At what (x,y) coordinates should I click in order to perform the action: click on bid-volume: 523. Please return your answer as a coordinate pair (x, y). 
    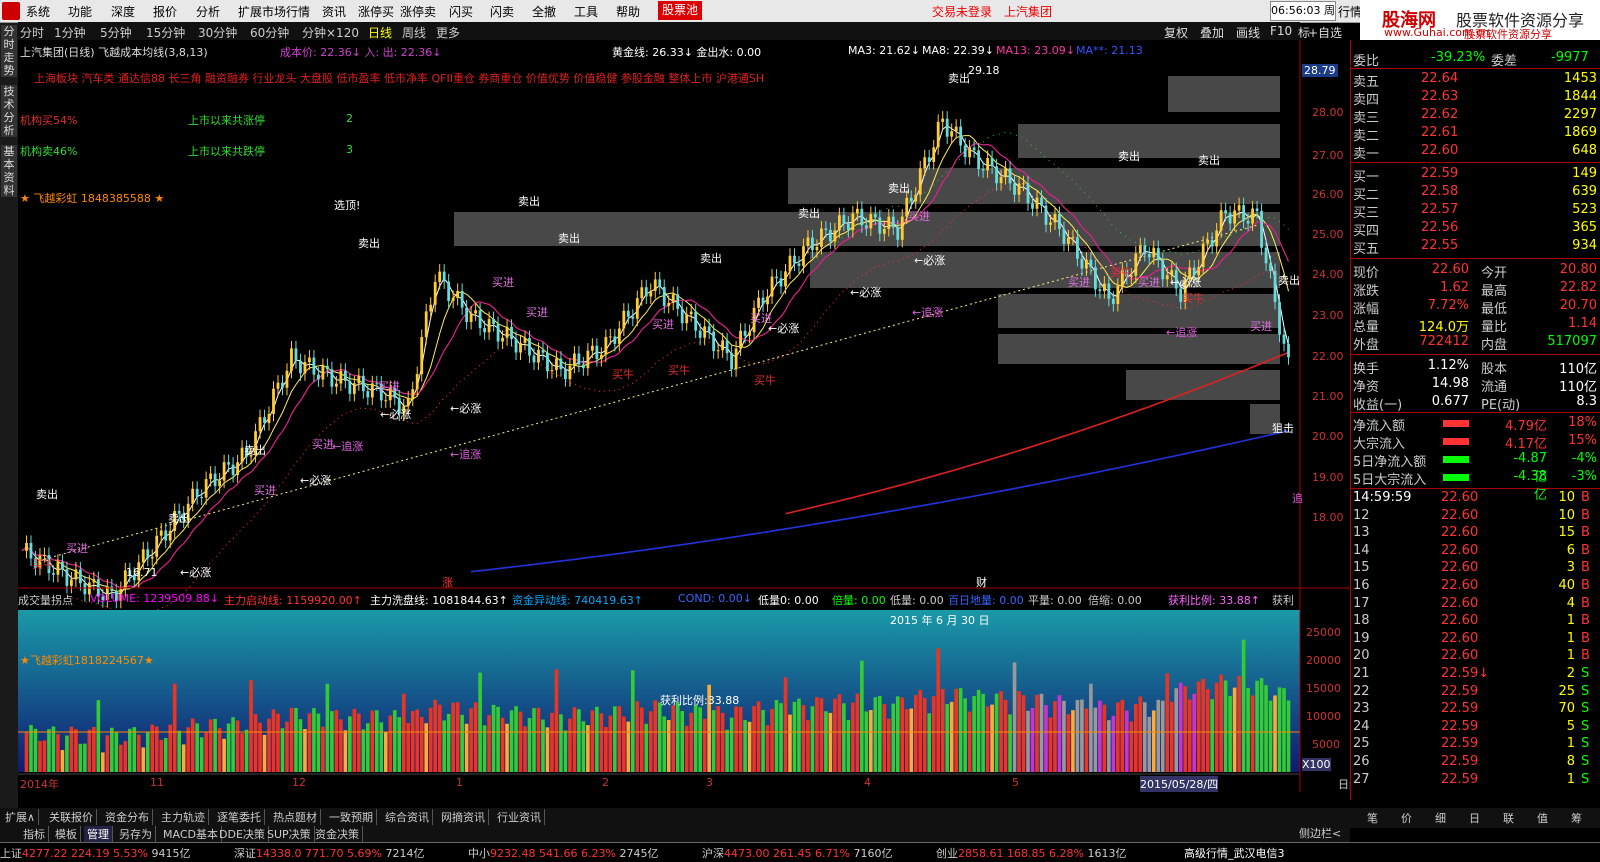
    Looking at the image, I should click on (1584, 209).